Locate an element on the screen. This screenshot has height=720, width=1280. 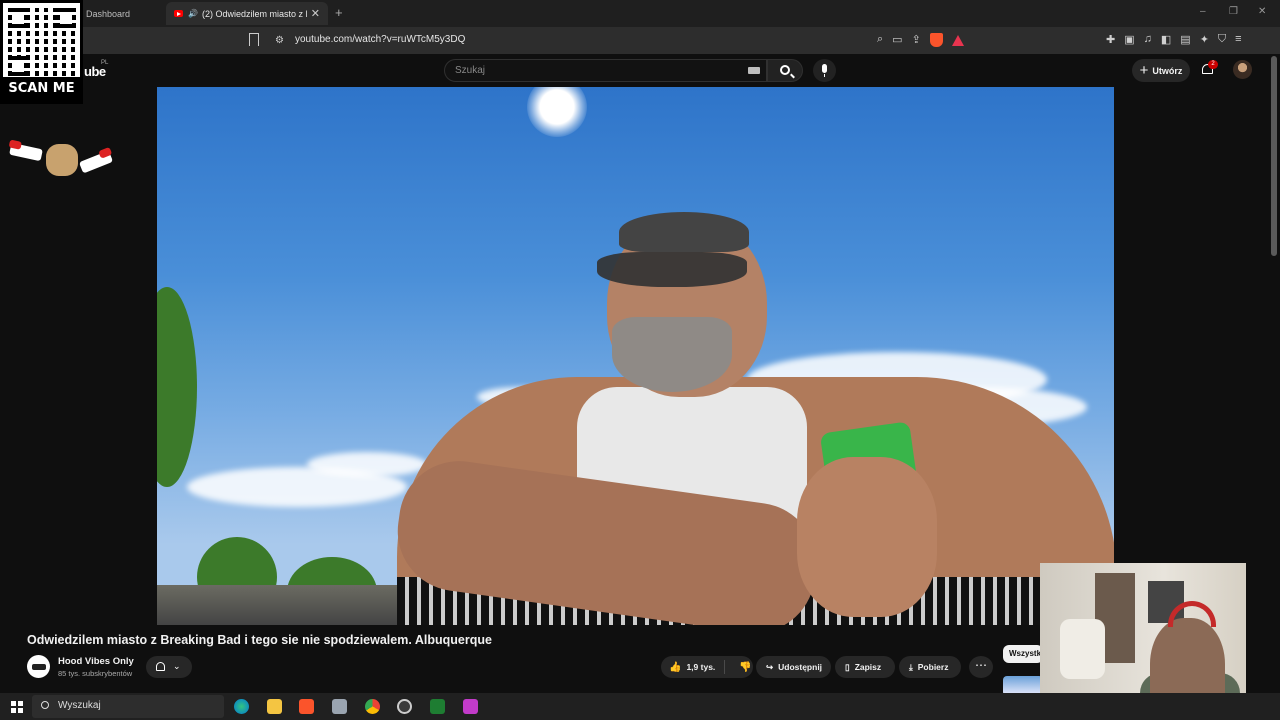
qr-code-overlay: SCAN ME is located at coordinates (41, 52).